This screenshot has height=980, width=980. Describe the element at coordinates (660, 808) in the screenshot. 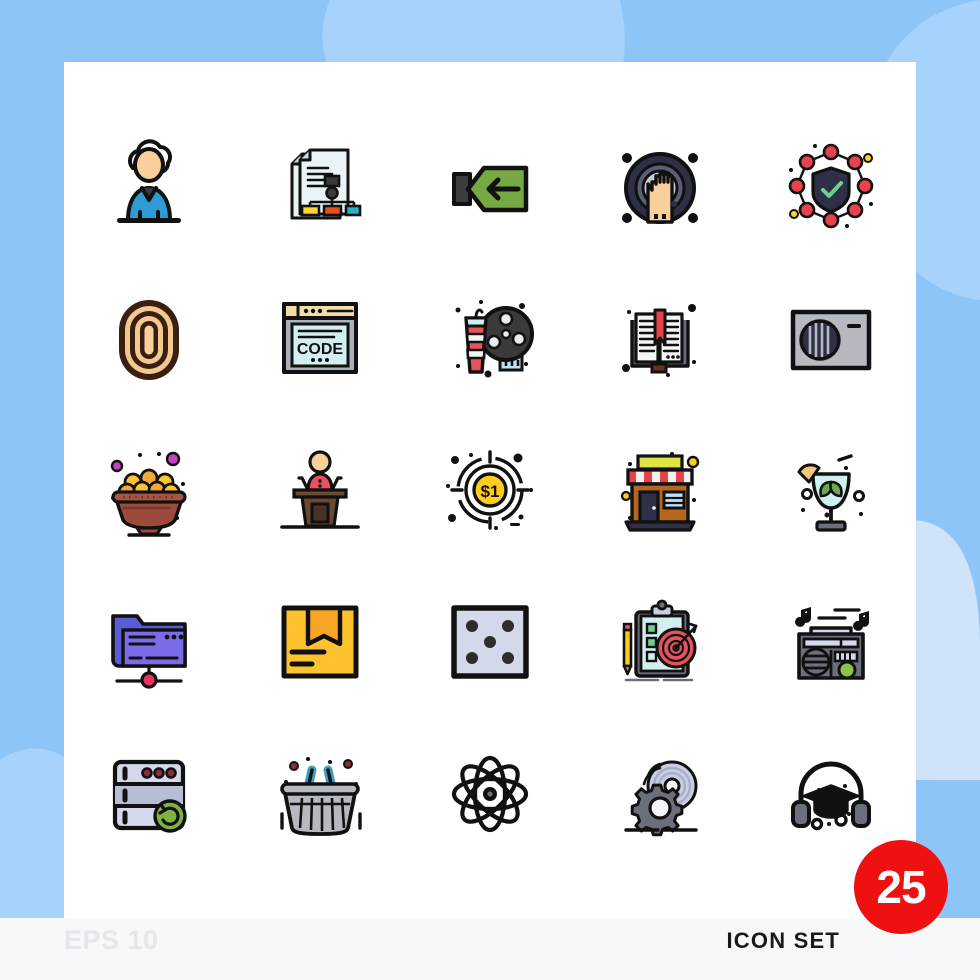

I see `gear-hub` at that location.